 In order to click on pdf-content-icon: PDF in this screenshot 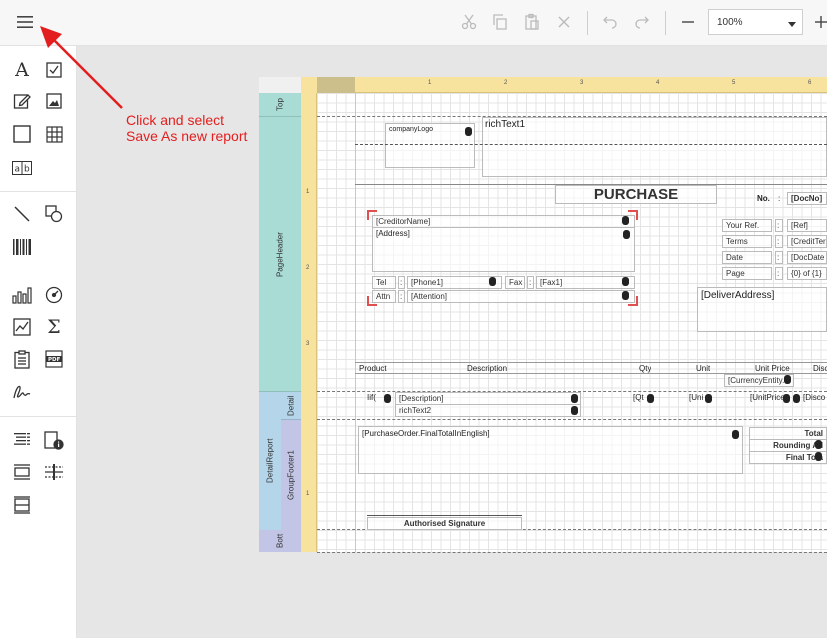, I will do `click(54, 359)`.